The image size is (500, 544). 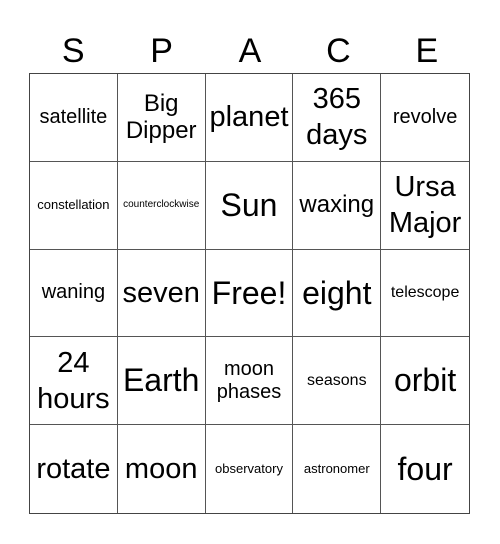 I want to click on bingo-cell-text: waning, so click(x=73, y=292).